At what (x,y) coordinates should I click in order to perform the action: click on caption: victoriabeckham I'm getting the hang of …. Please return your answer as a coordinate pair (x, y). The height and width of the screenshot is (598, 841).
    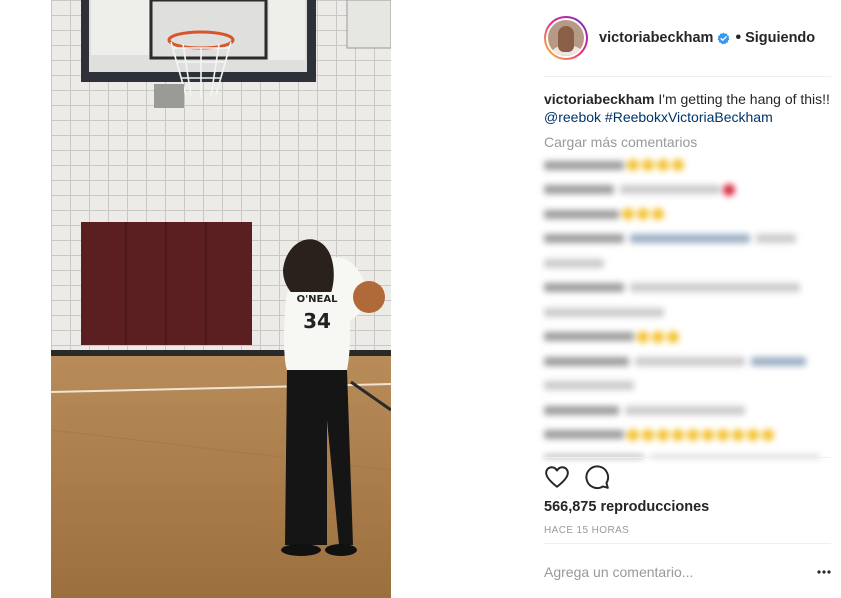
    Looking at the image, I should click on (689, 108).